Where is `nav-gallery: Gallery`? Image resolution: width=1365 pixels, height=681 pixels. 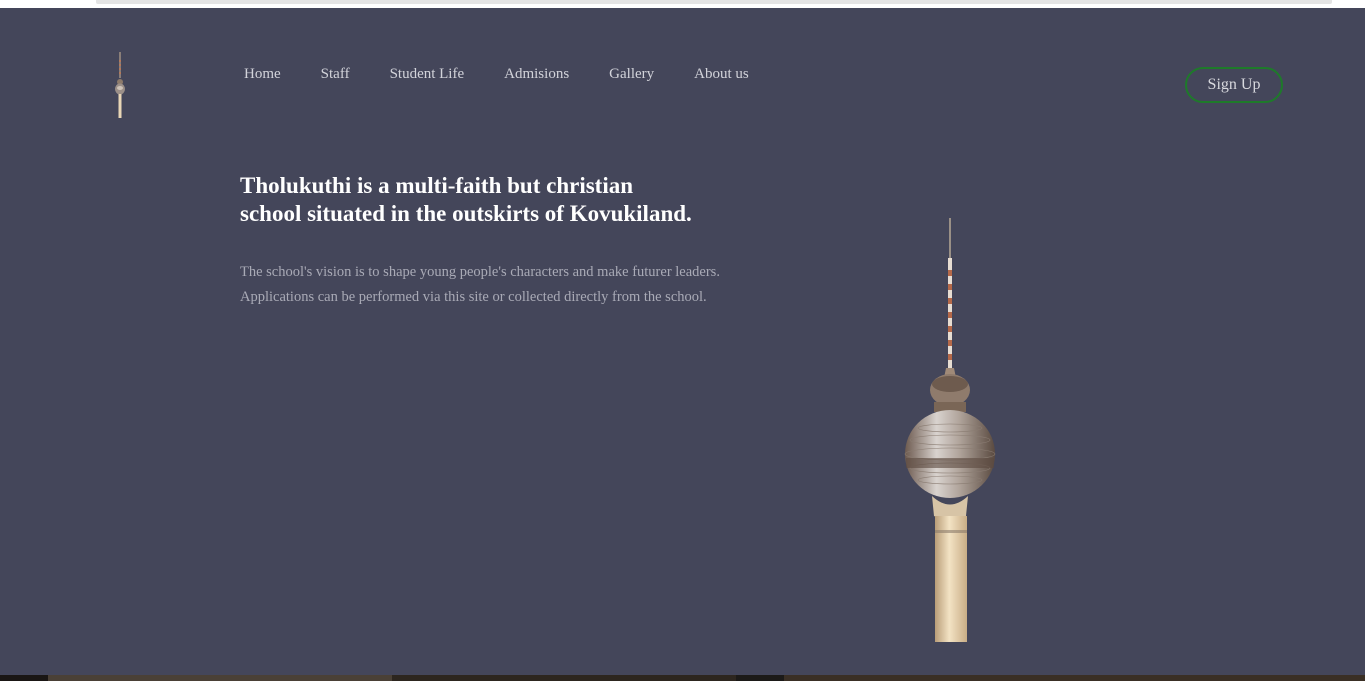 nav-gallery: Gallery is located at coordinates (631, 74).